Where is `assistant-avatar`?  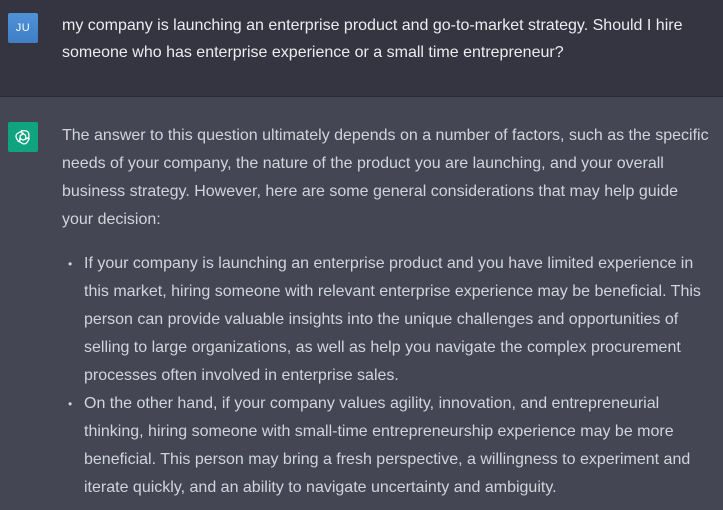
assistant-avatar is located at coordinates (23, 137).